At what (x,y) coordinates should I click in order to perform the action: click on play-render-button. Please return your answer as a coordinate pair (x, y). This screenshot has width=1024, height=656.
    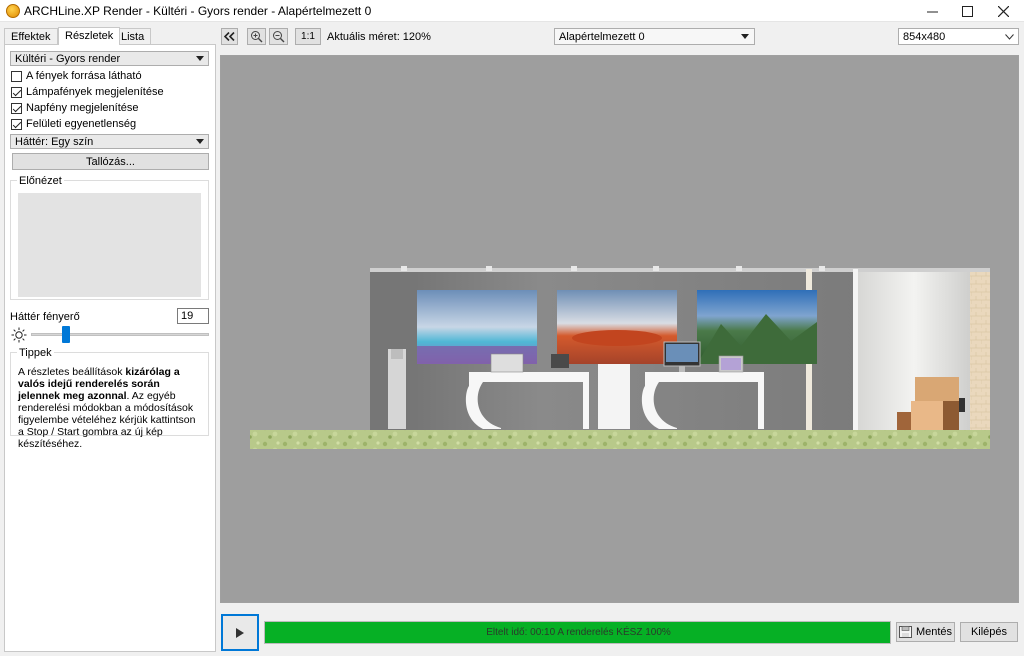
    Looking at the image, I should click on (240, 632).